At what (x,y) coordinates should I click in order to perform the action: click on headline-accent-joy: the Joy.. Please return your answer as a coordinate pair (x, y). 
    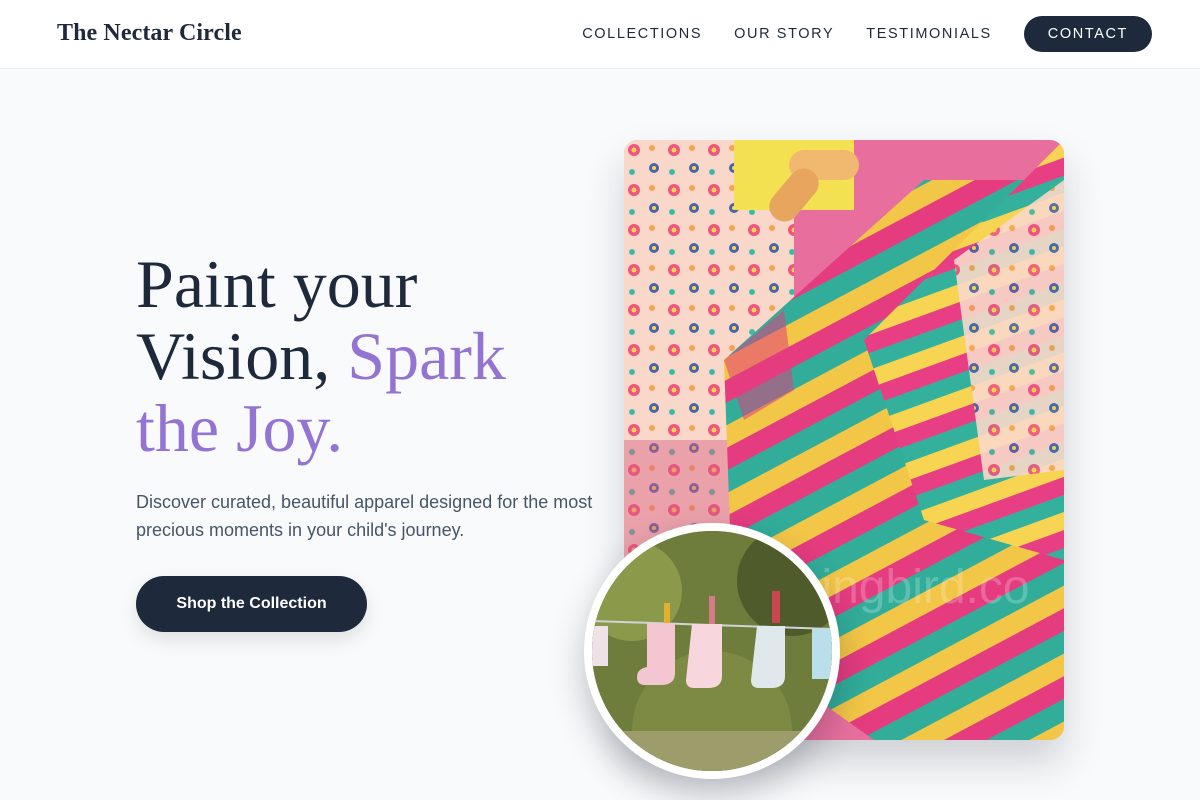
    Looking at the image, I should click on (240, 428).